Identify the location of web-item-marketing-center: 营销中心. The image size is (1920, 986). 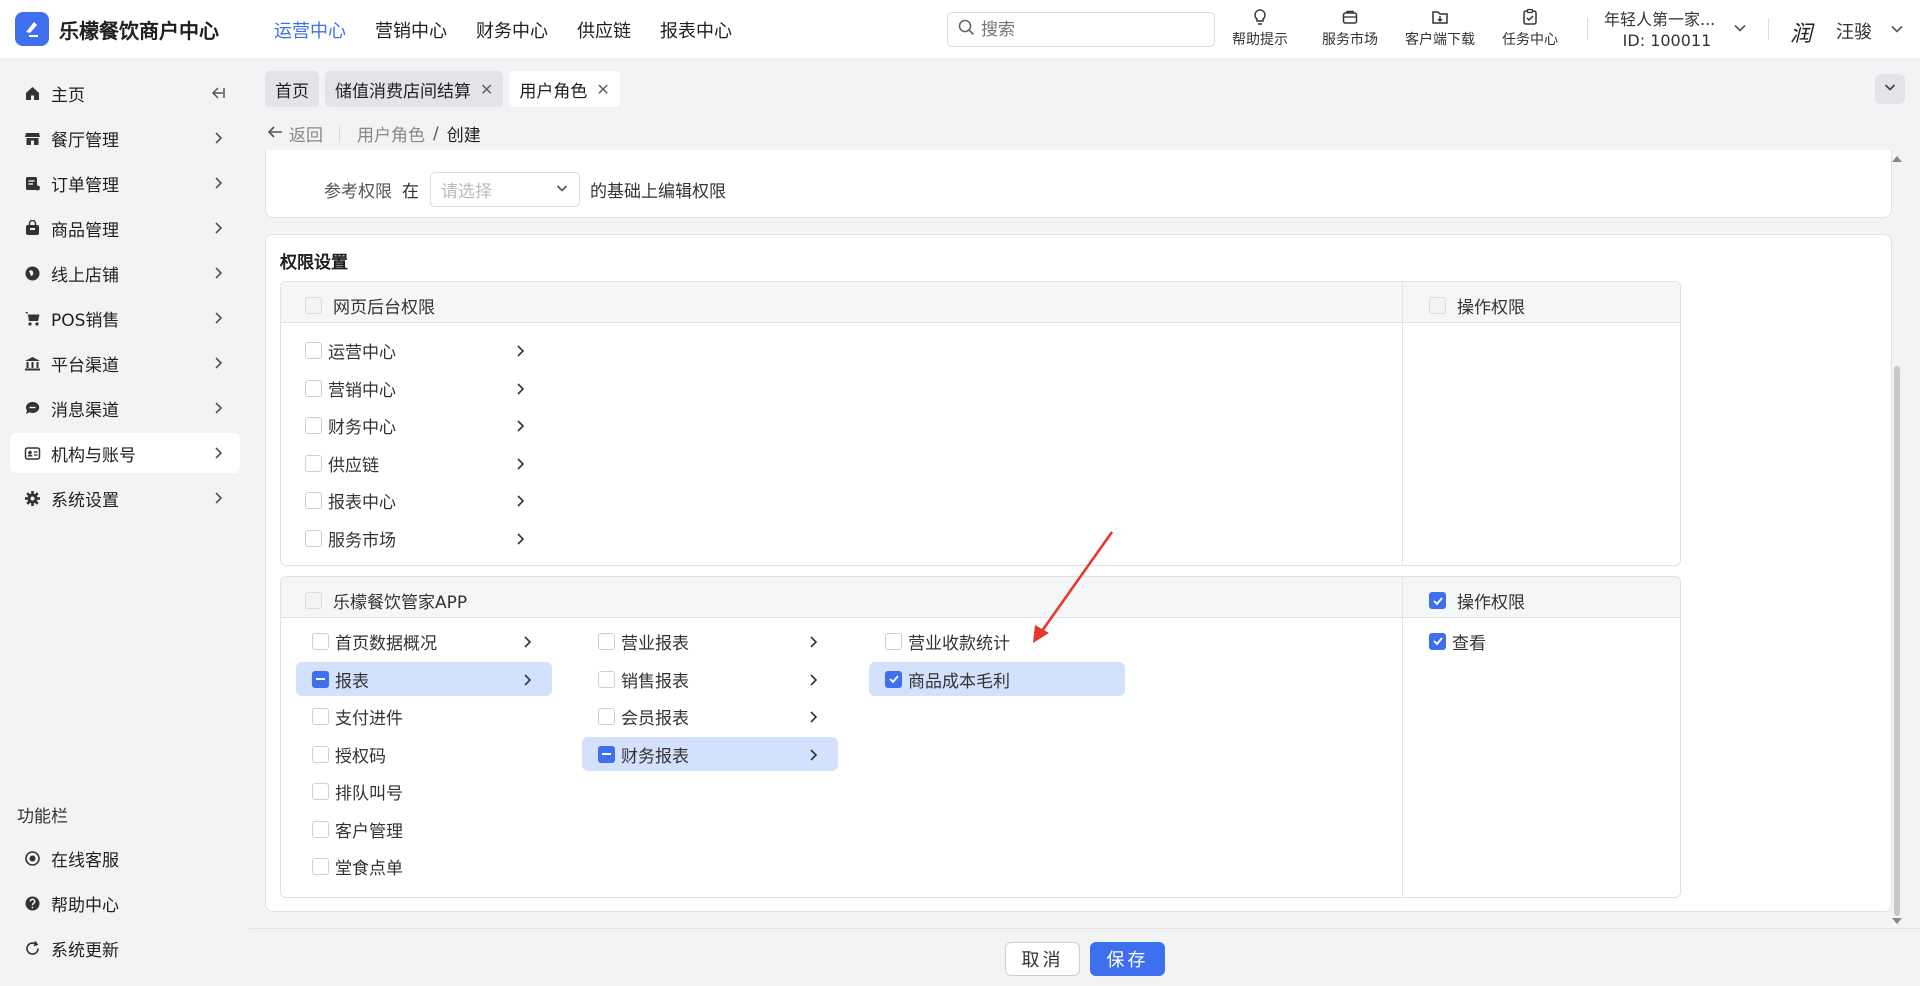
(417, 388).